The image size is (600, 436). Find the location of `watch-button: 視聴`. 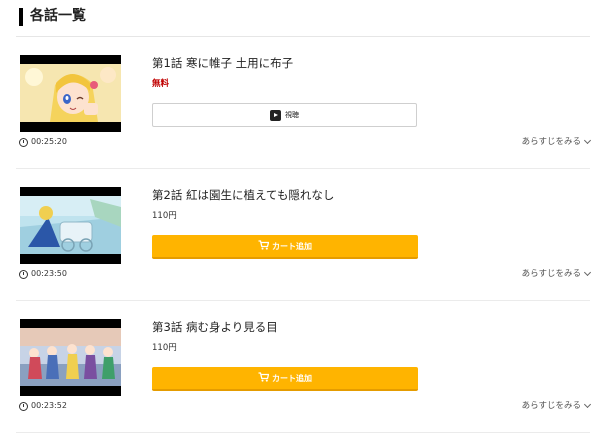

watch-button: 視聴 is located at coordinates (284, 115).